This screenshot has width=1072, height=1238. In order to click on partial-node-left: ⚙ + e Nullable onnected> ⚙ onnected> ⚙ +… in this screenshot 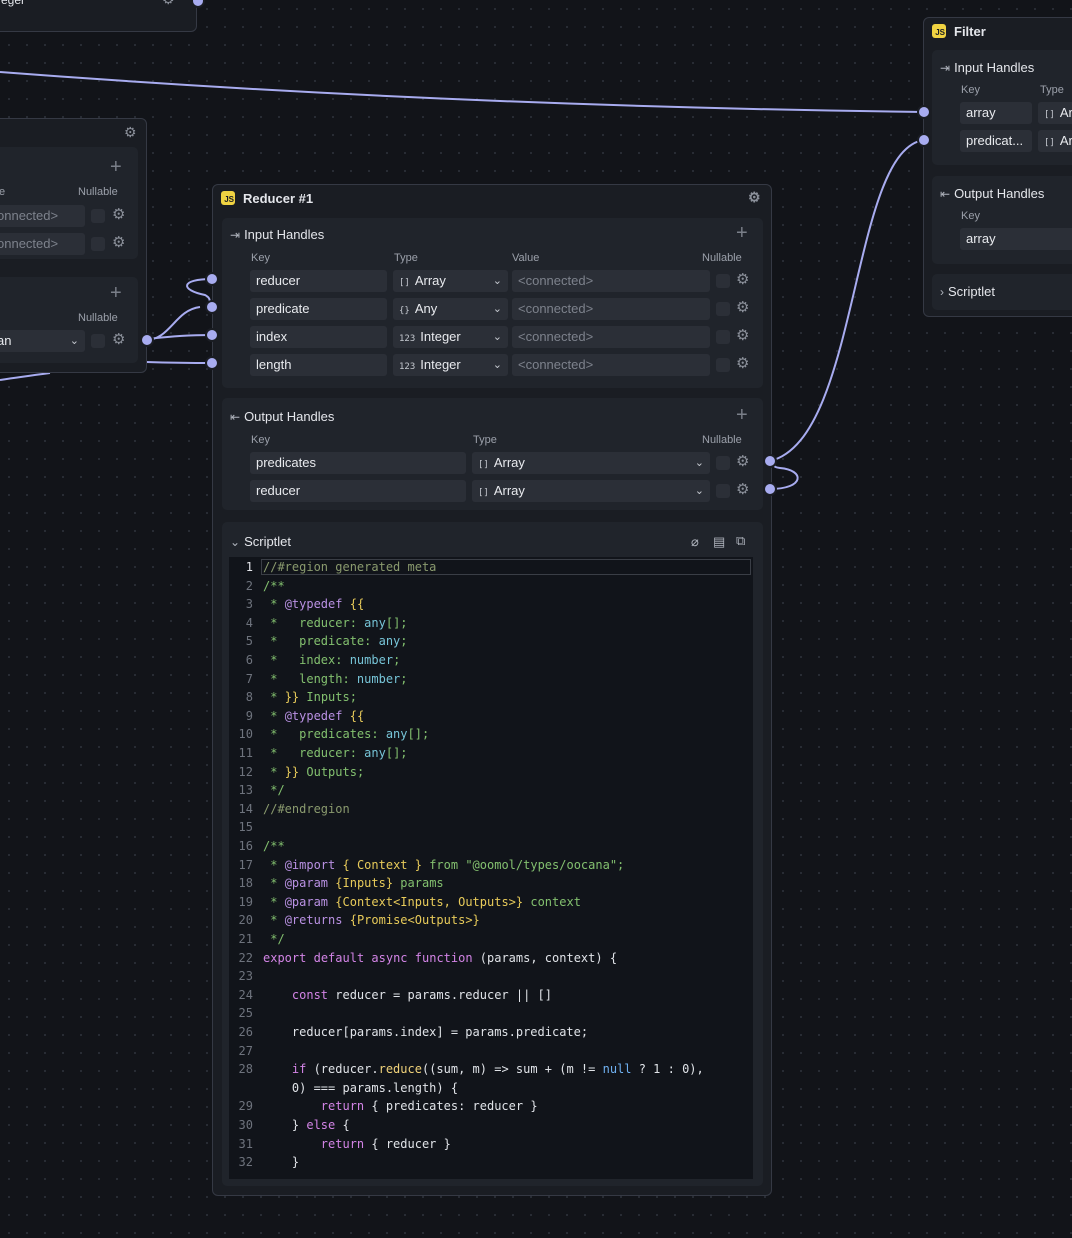, I will do `click(73, 245)`.